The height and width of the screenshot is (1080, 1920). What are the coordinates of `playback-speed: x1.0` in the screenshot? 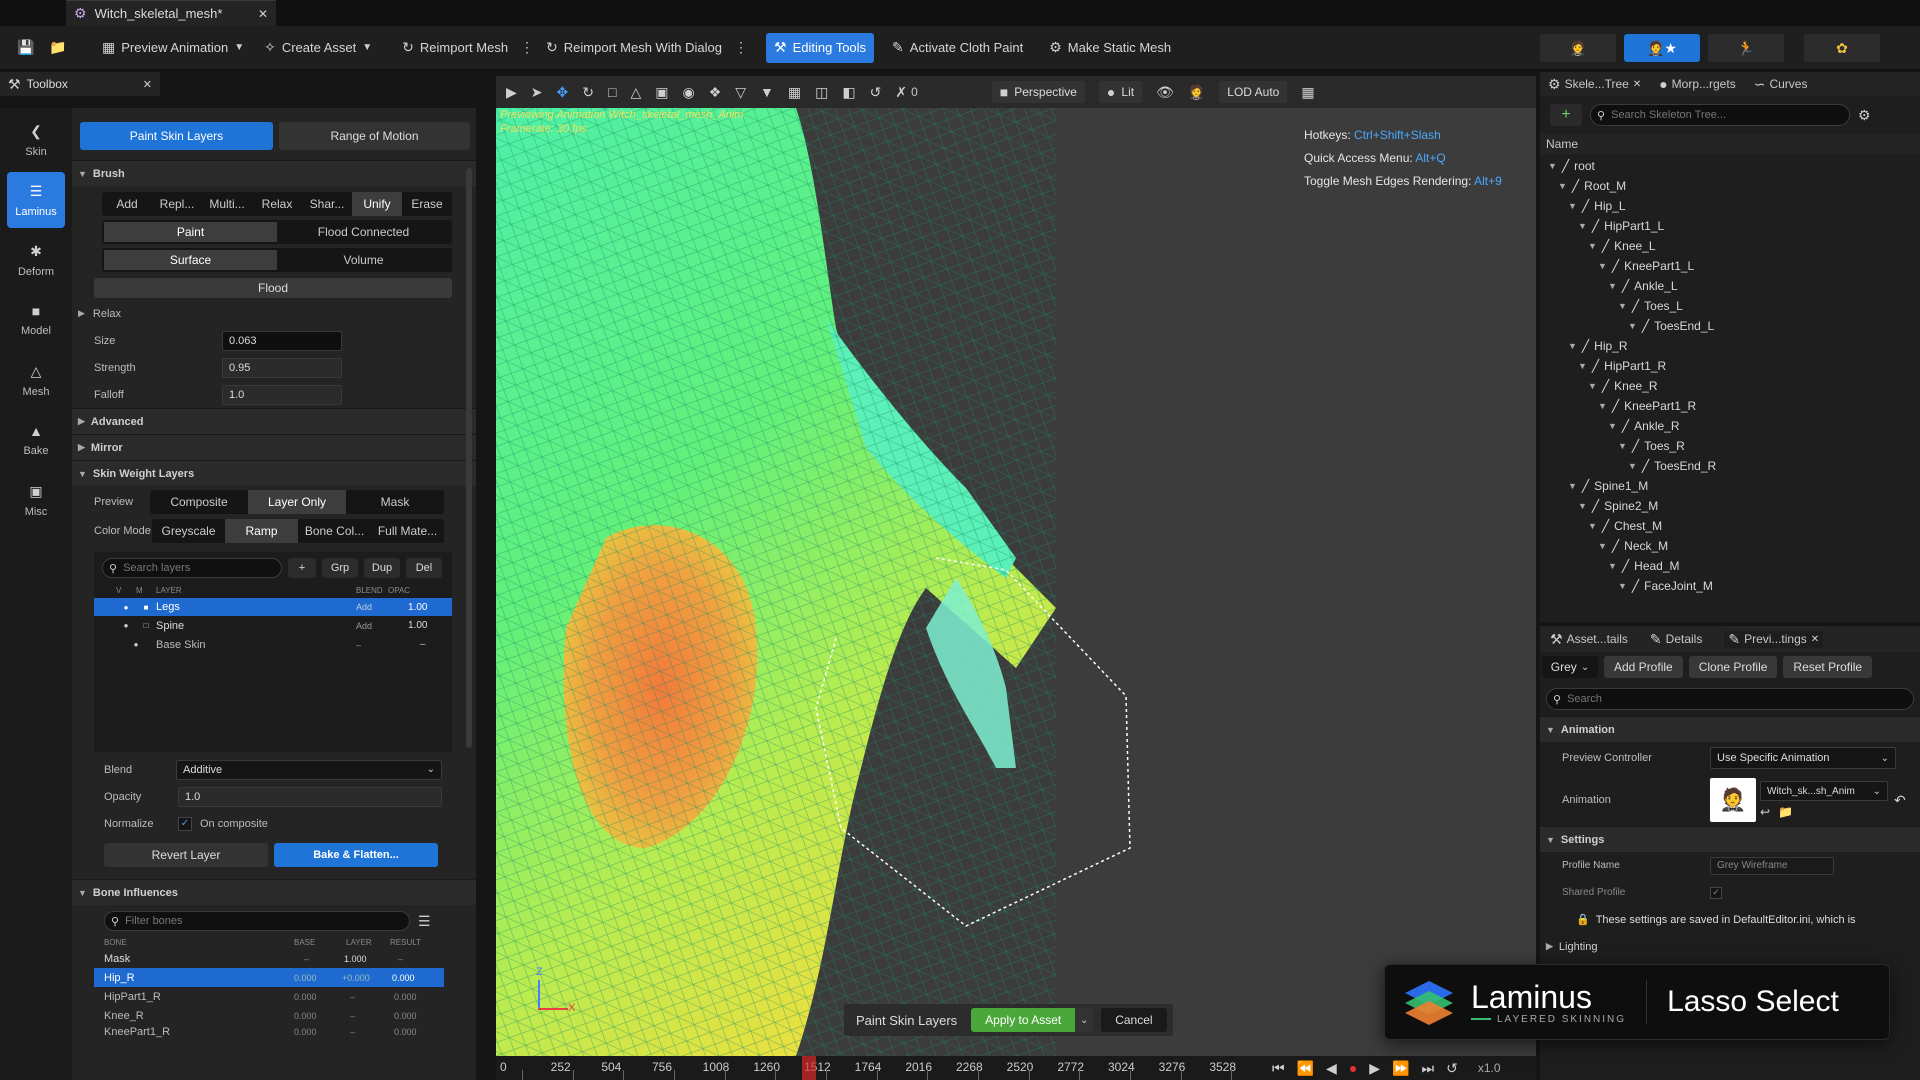 It's located at (1489, 1068).